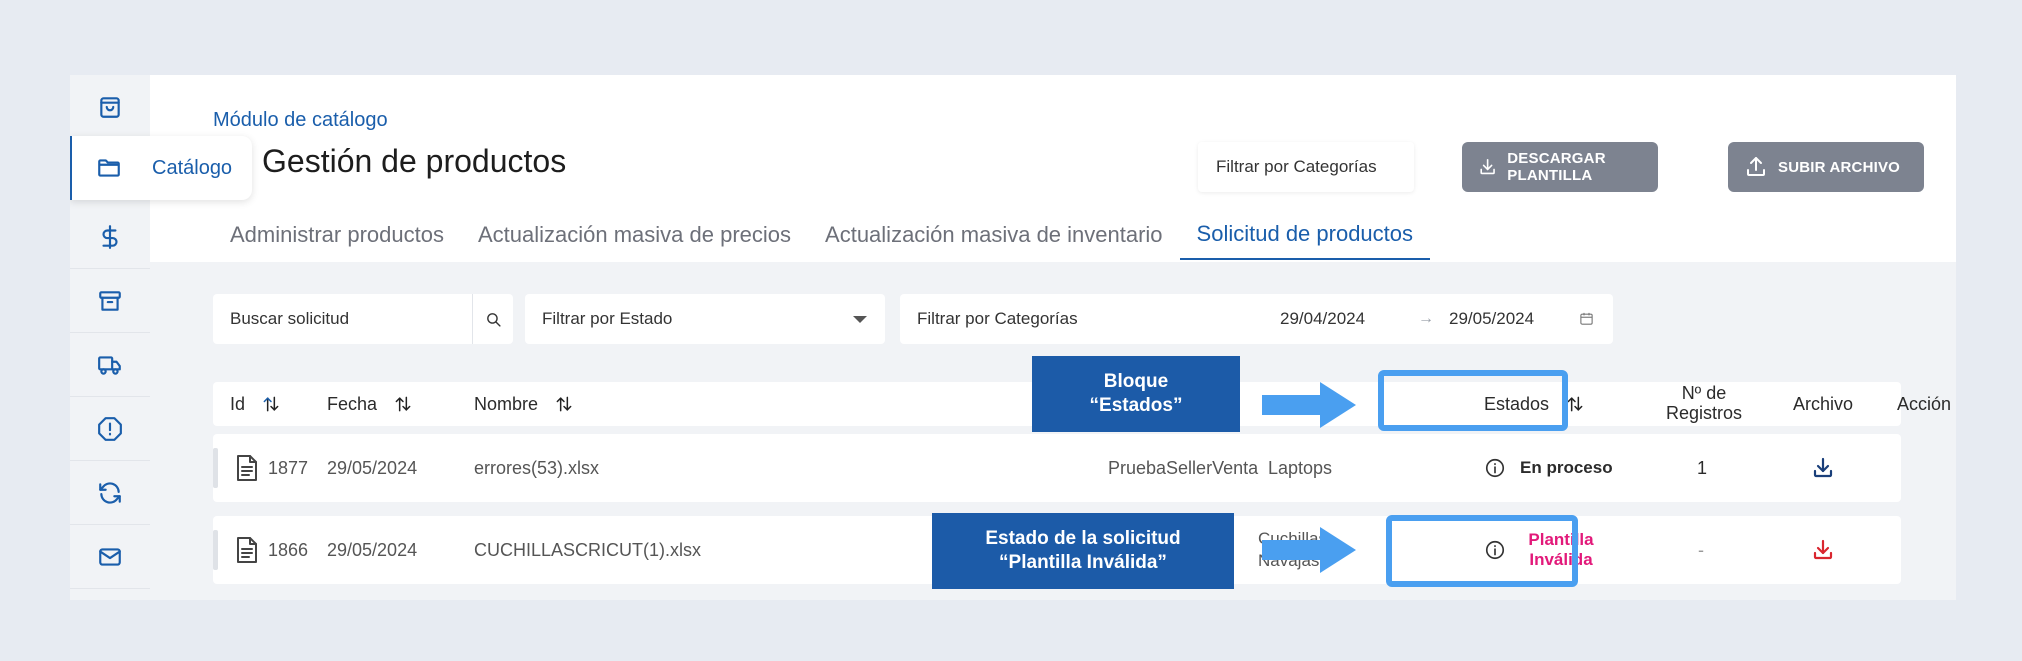 The image size is (2022, 661). What do you see at coordinates (860, 319) in the screenshot?
I see `caret-down-icon` at bounding box center [860, 319].